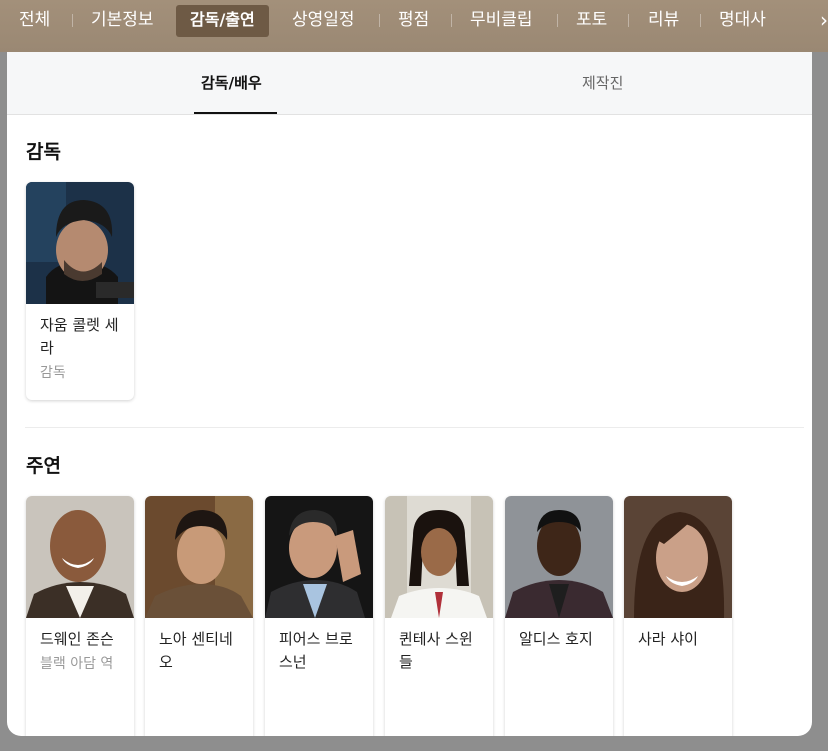 Image resolution: width=828 pixels, height=751 pixels. What do you see at coordinates (409, 83) in the screenshot?
I see `subtab-bar: 감독/배우 제작진` at bounding box center [409, 83].